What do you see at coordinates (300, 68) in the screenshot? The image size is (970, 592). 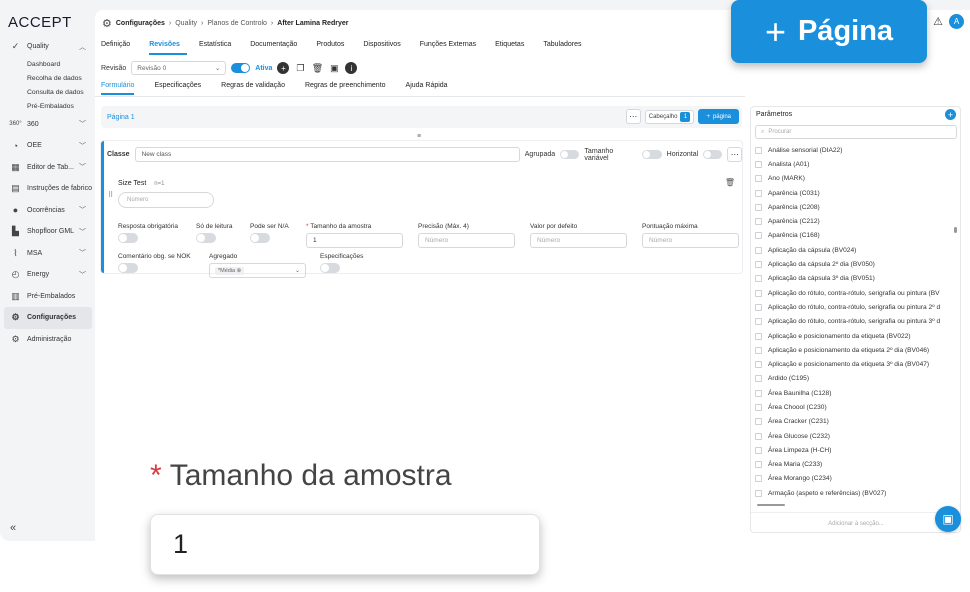 I see `copy-icon: ❐` at bounding box center [300, 68].